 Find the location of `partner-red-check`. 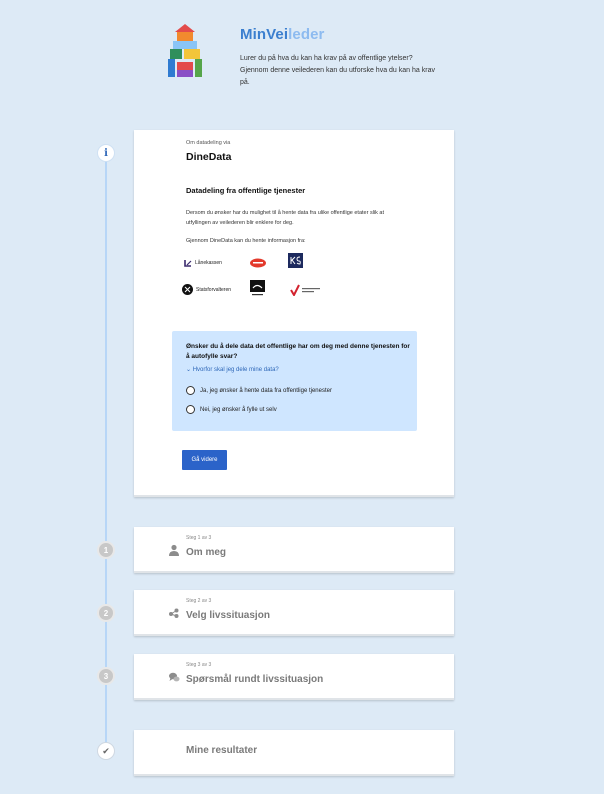

partner-red-check is located at coordinates (306, 290).